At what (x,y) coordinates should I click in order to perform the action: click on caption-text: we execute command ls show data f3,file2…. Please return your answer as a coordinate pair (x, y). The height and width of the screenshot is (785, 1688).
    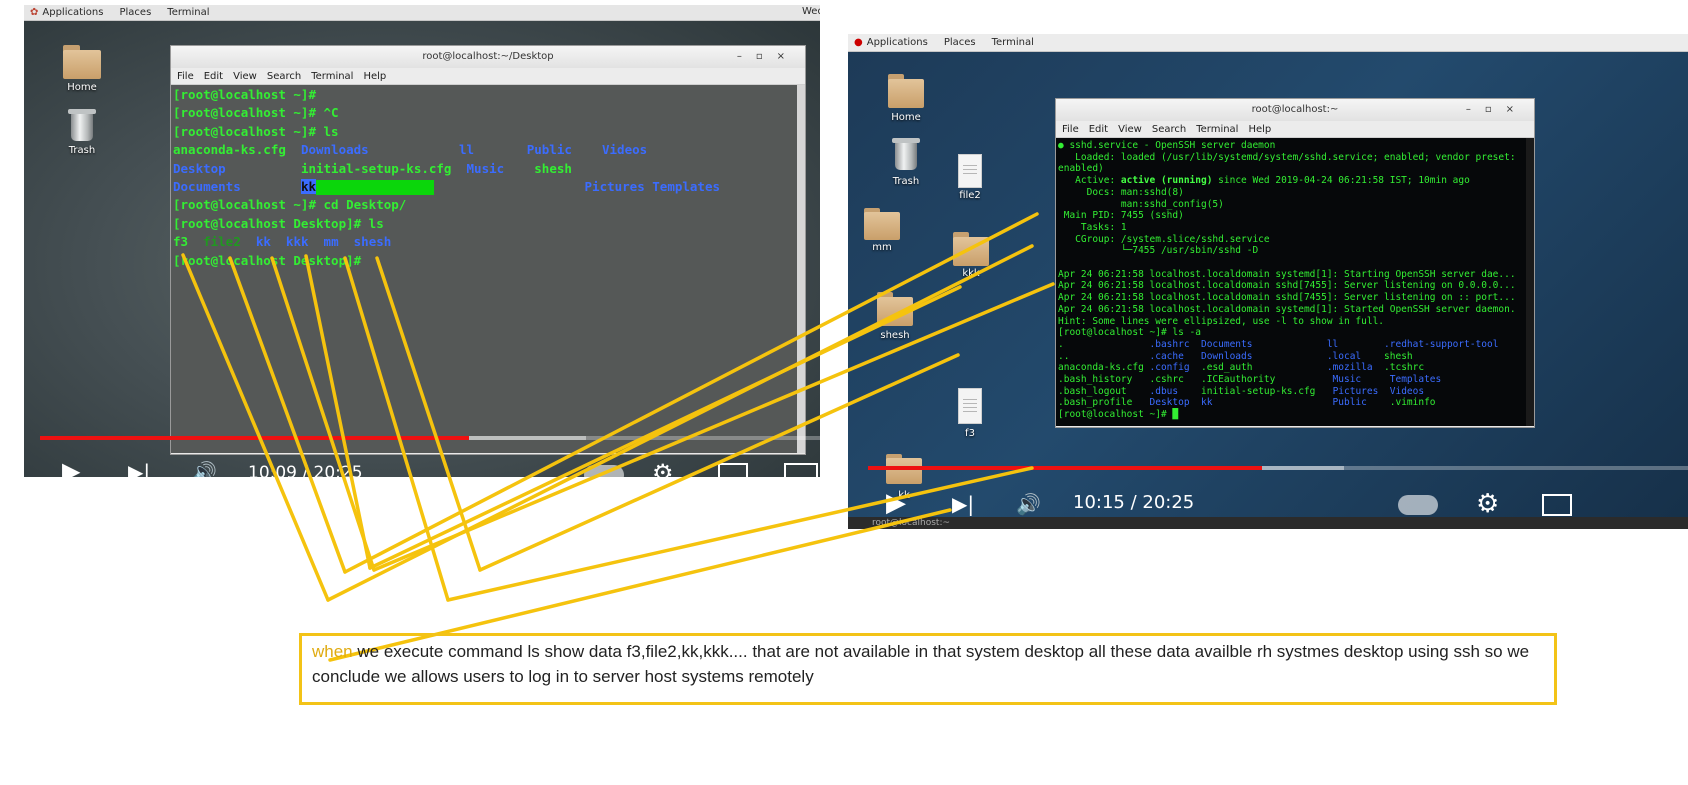
    Looking at the image, I should click on (921, 664).